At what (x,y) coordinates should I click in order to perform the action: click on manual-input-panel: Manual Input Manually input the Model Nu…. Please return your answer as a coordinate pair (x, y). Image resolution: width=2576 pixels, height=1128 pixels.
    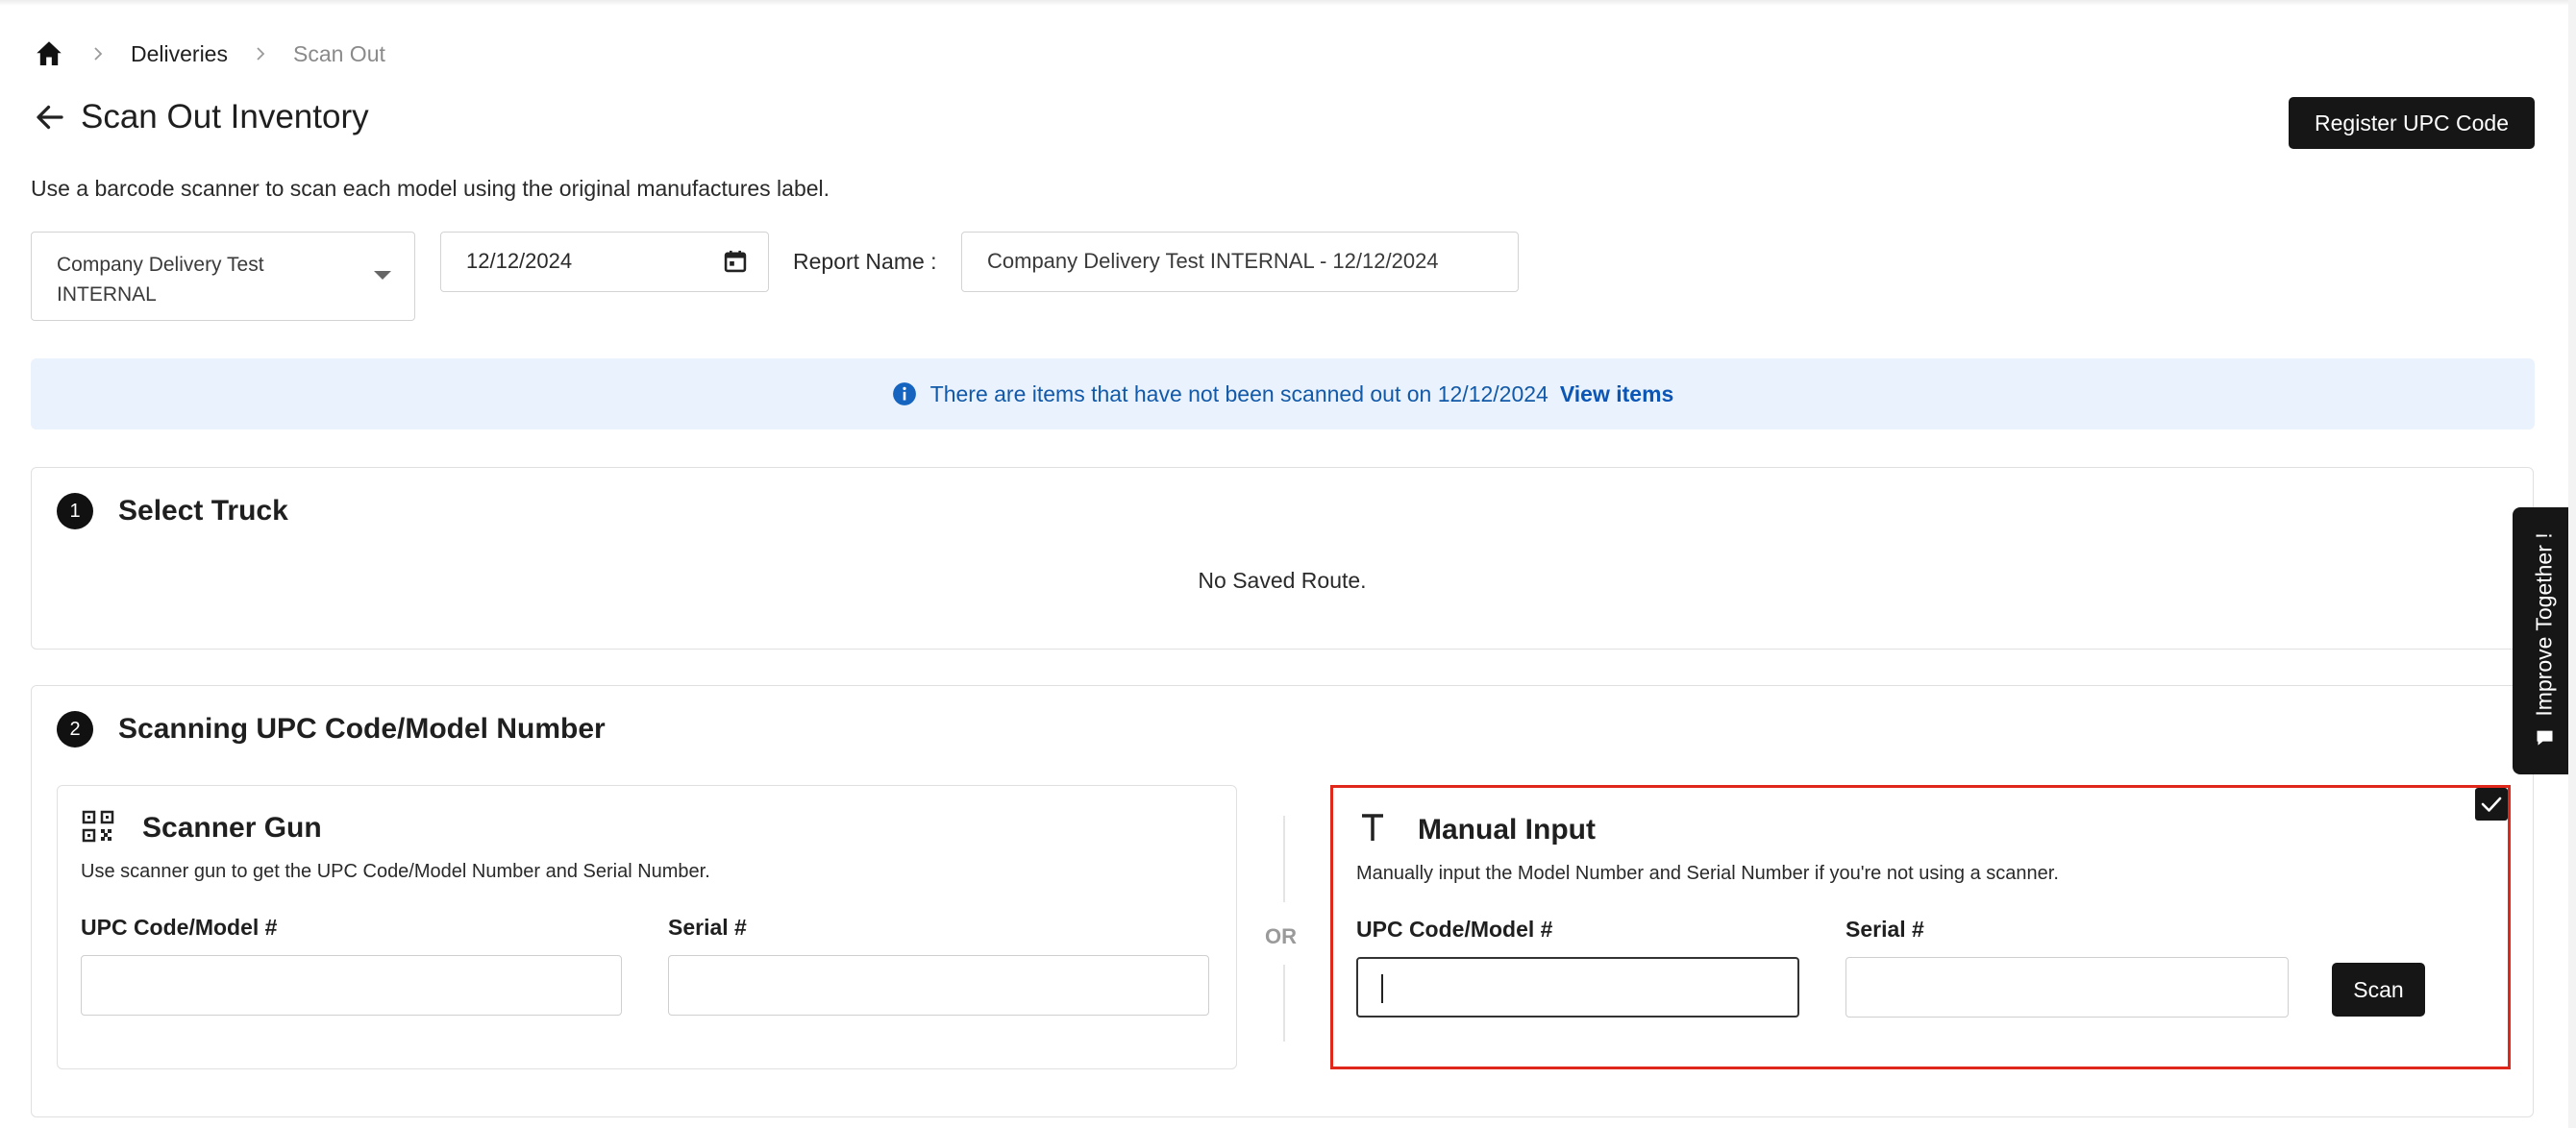
    Looking at the image, I should click on (1920, 927).